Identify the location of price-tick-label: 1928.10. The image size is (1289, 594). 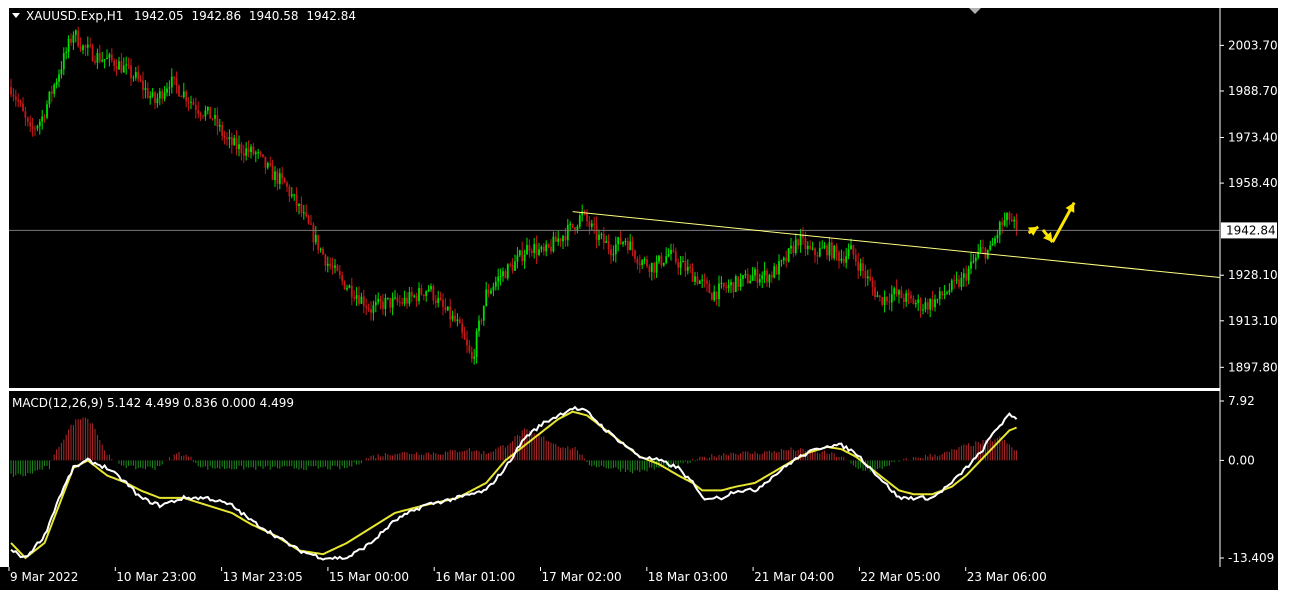
(1253, 275).